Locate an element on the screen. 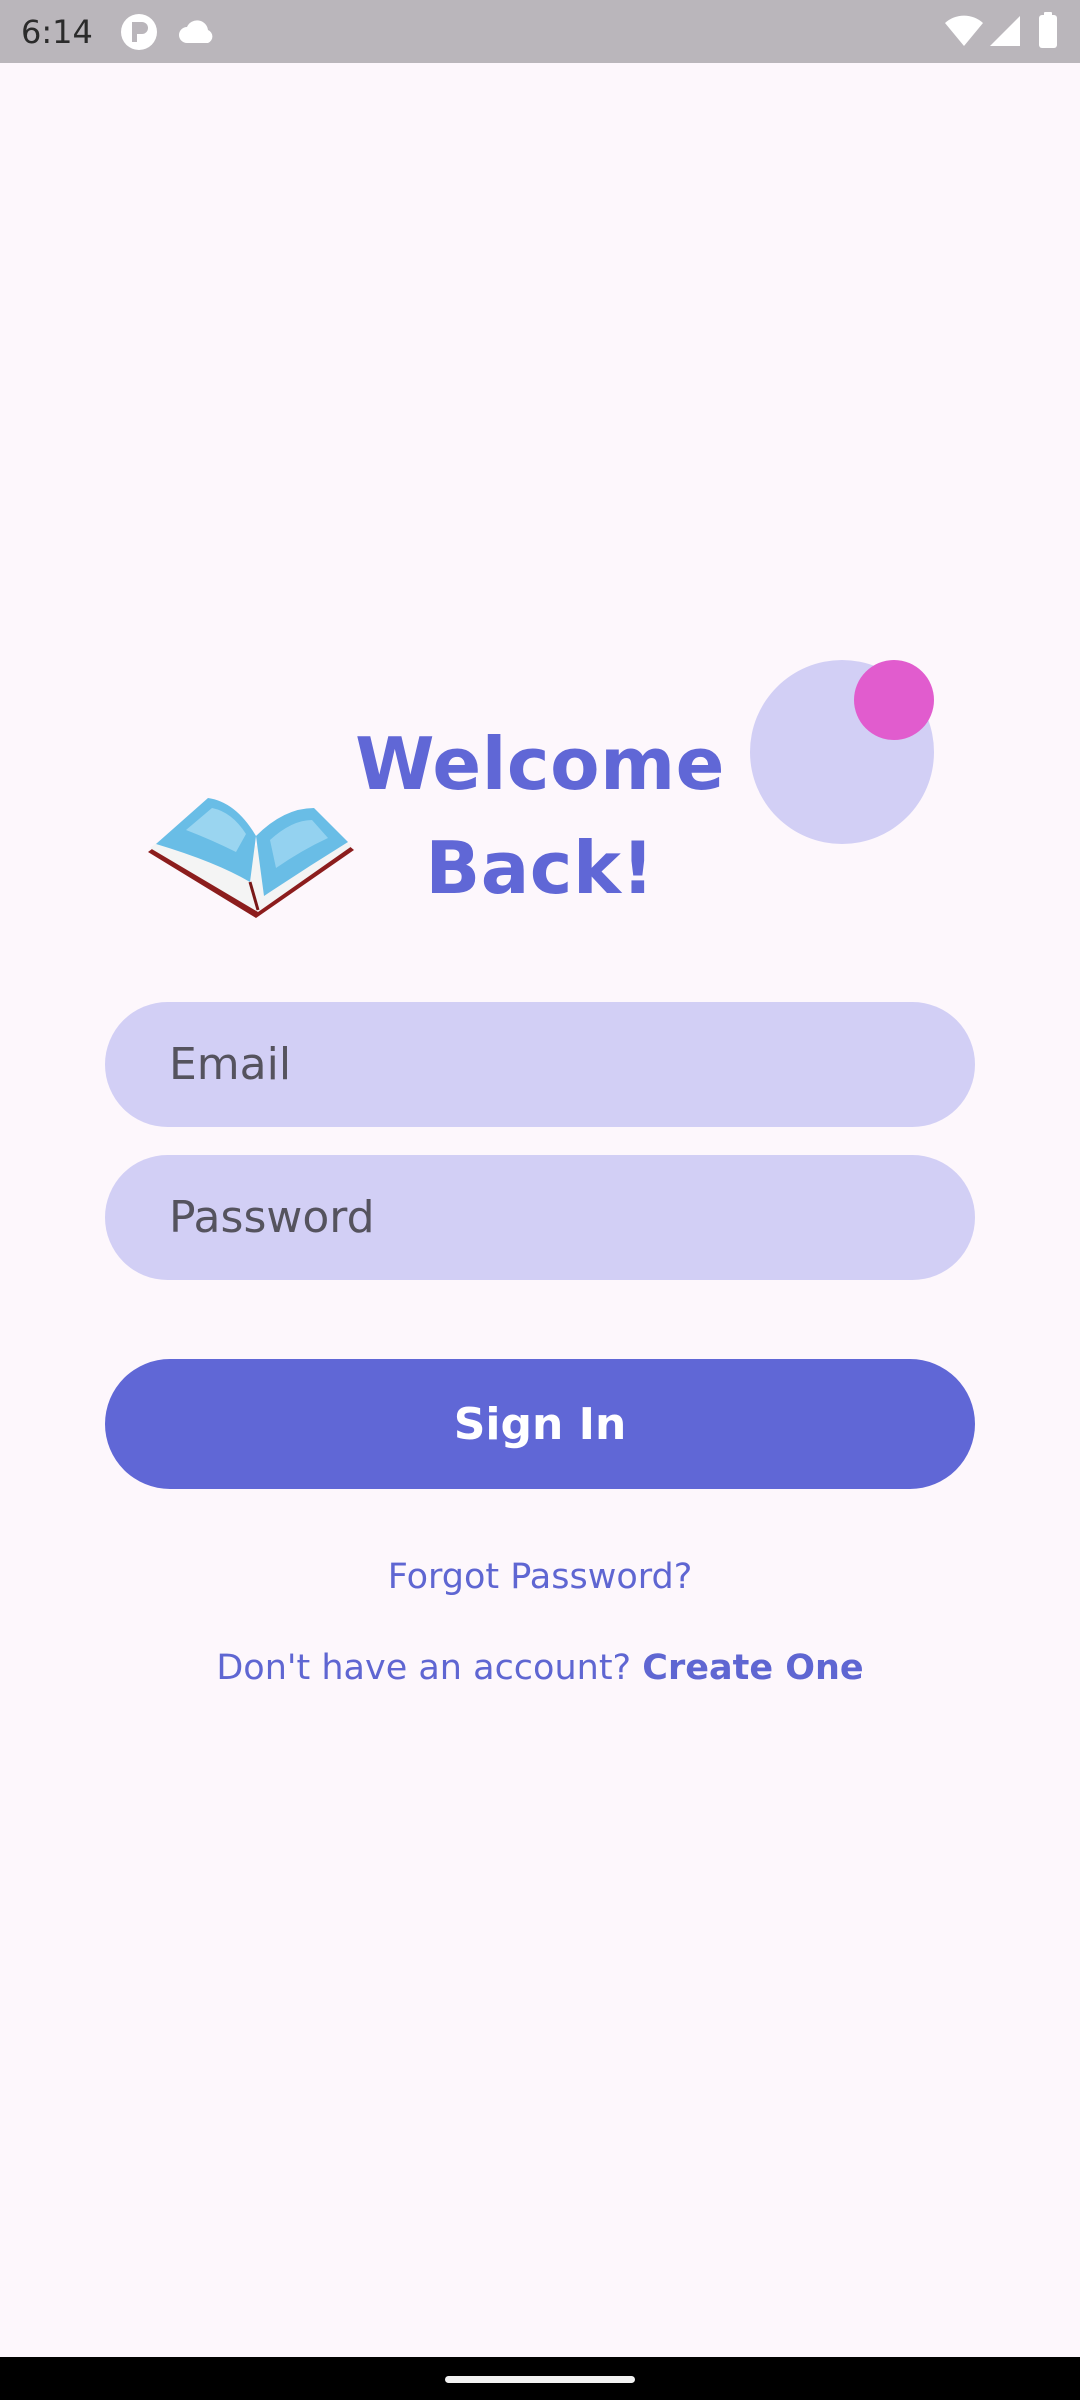 This screenshot has width=1080, height=2400. signal-icon is located at coordinates (1005, 31).